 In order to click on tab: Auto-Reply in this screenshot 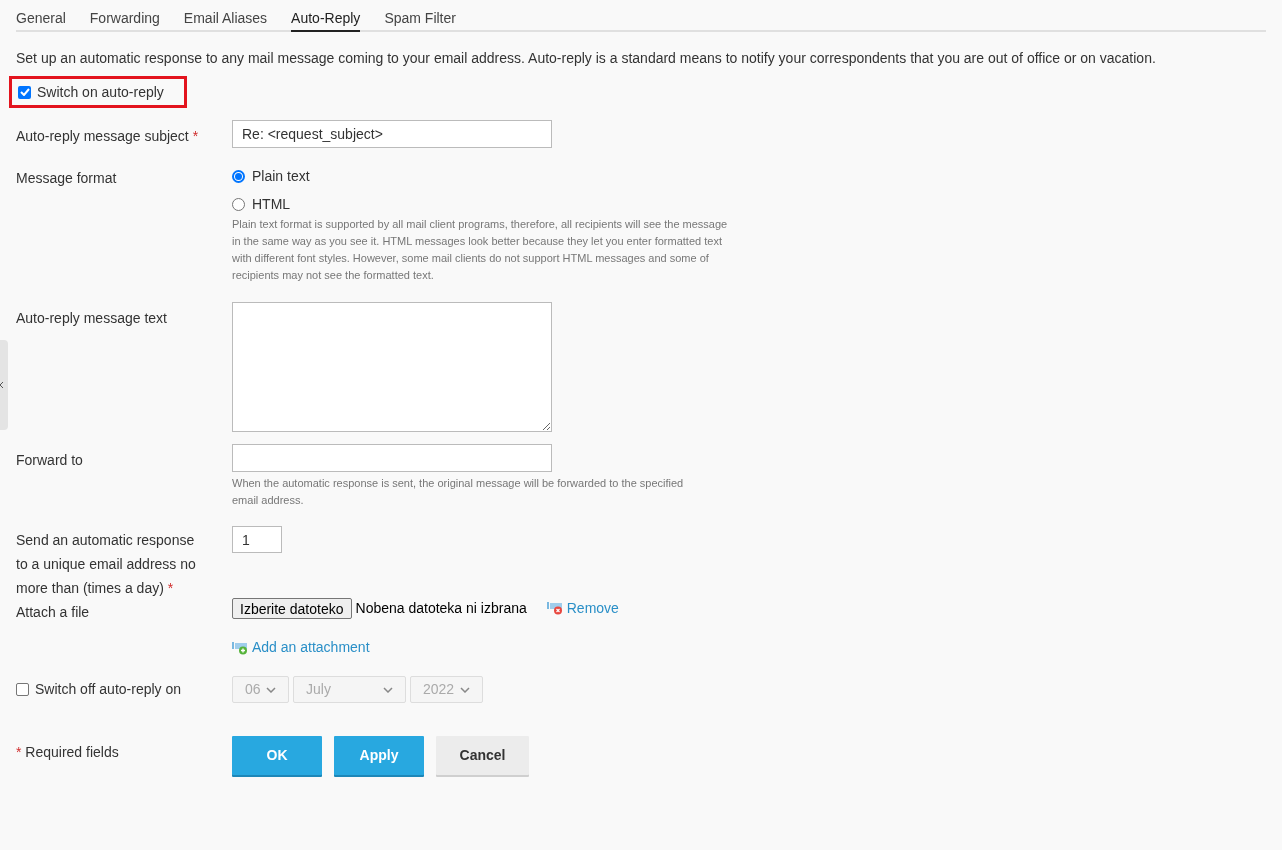, I will do `click(326, 16)`.